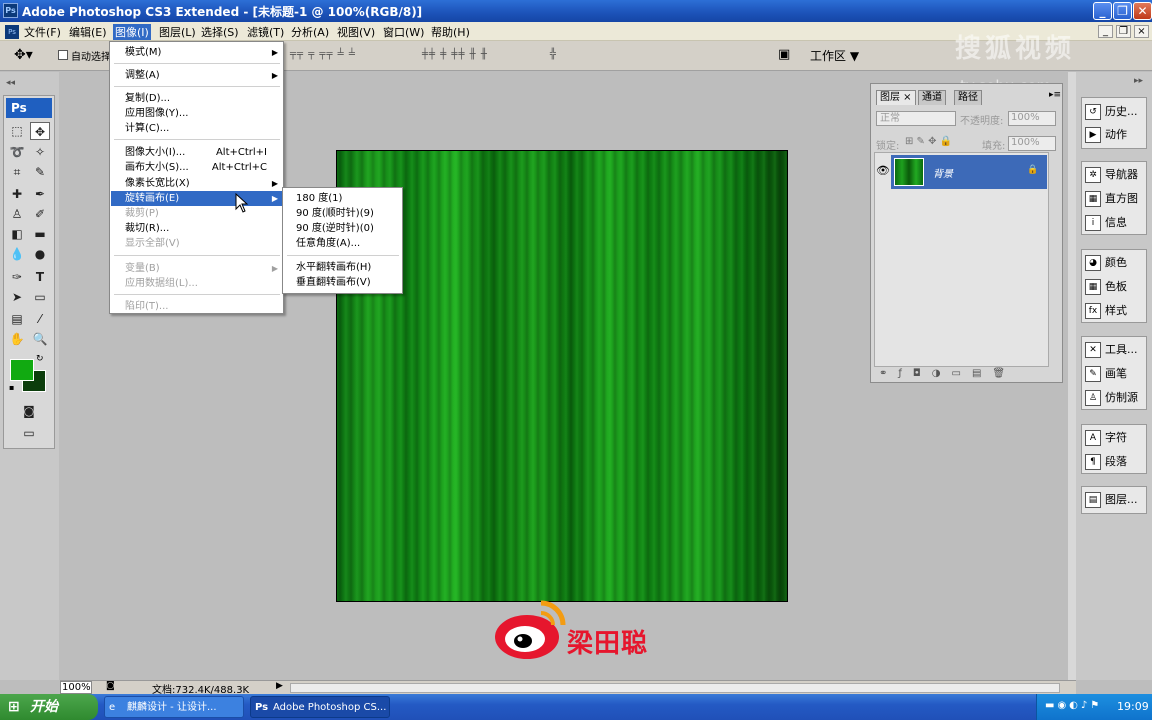  I want to click on move-tool-icon-active: ✥, so click(40, 131).